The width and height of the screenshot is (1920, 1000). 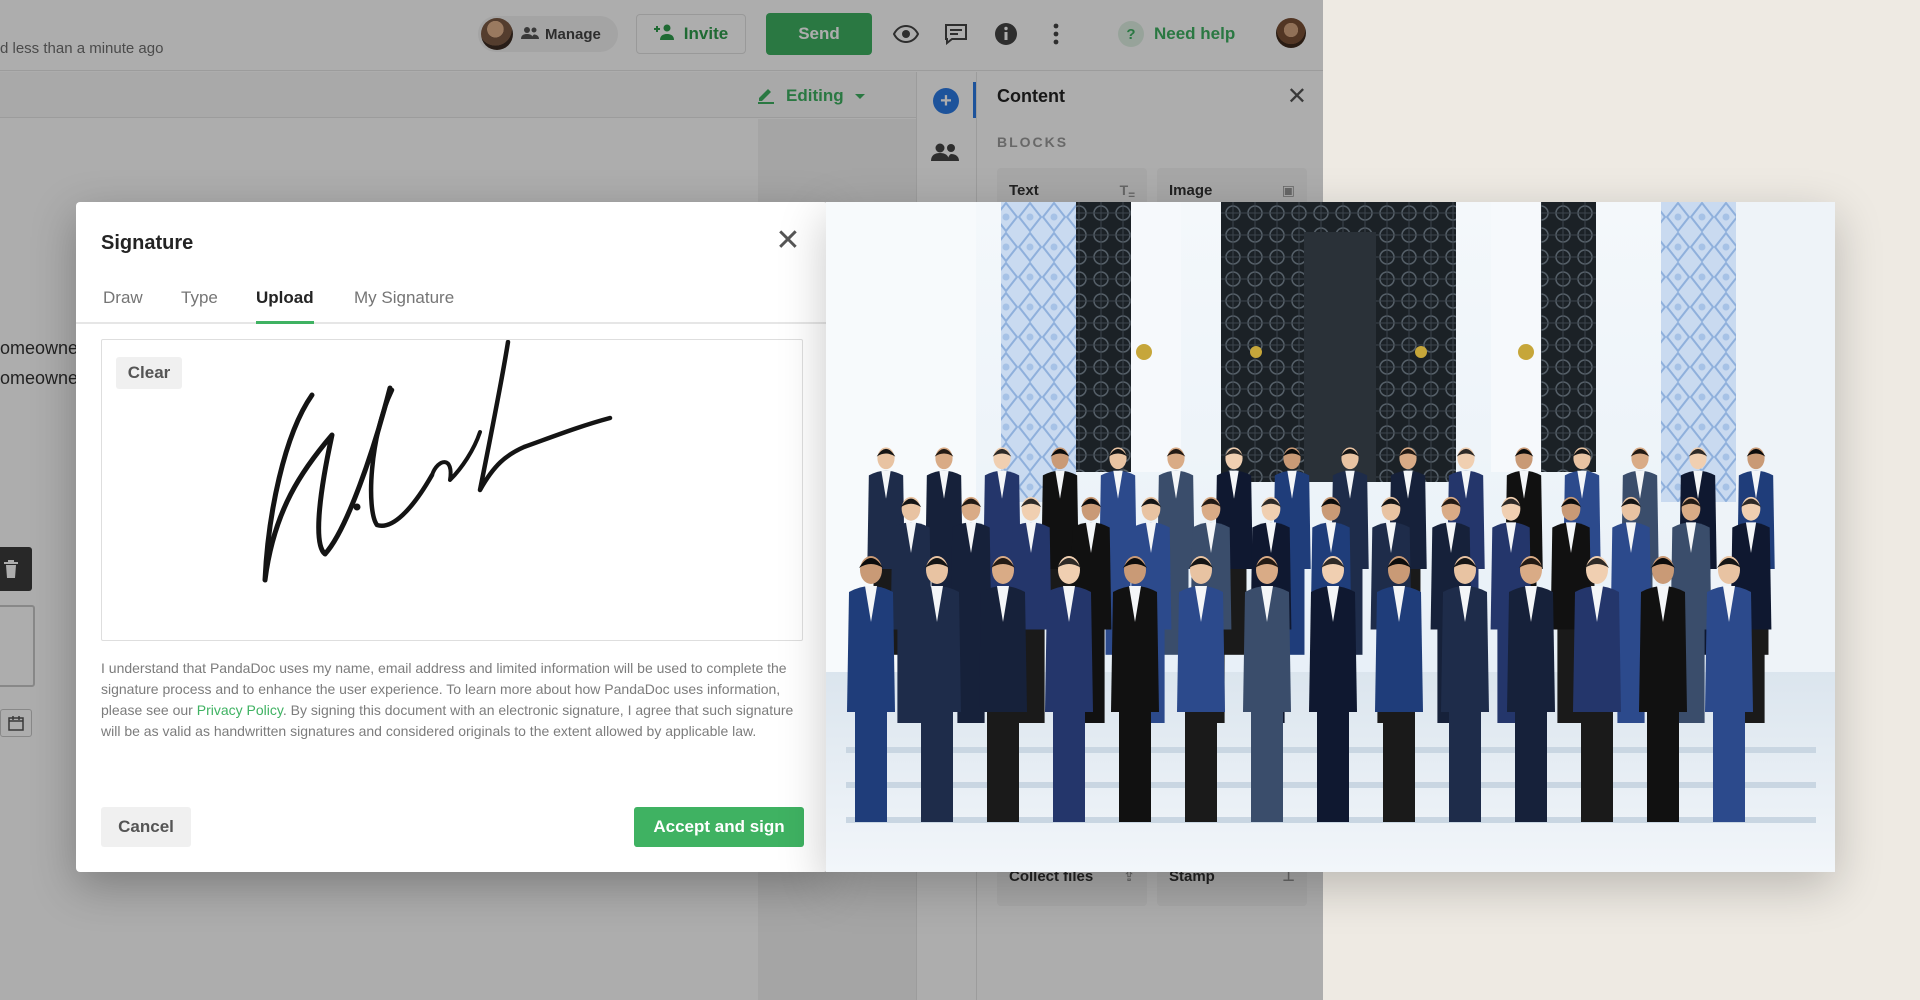 What do you see at coordinates (788, 240) in the screenshot?
I see `close-icon: ✕` at bounding box center [788, 240].